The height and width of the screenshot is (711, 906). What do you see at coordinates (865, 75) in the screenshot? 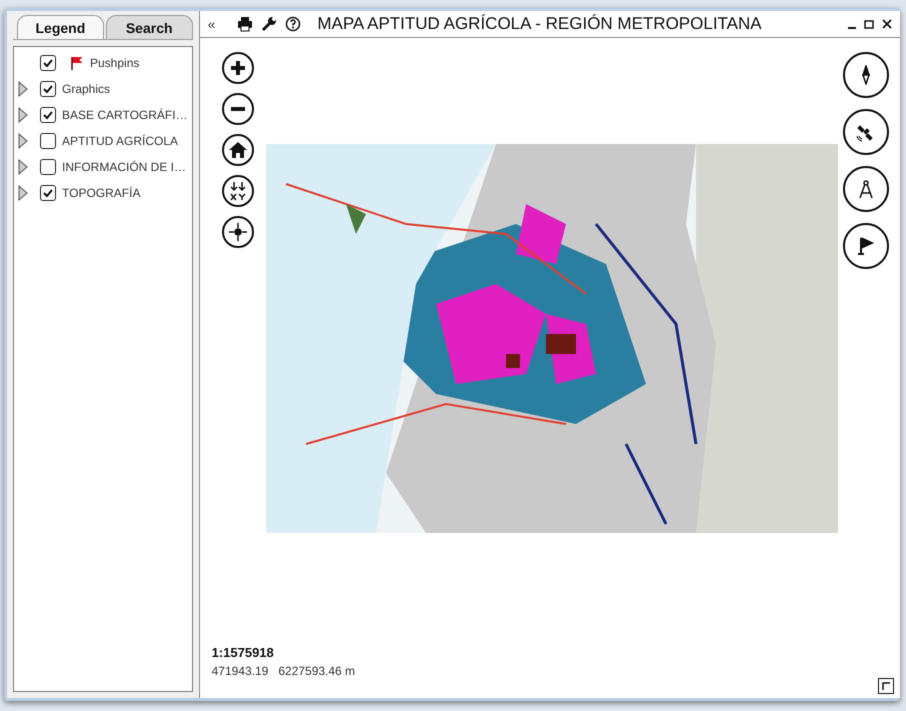
I see `compass-button` at bounding box center [865, 75].